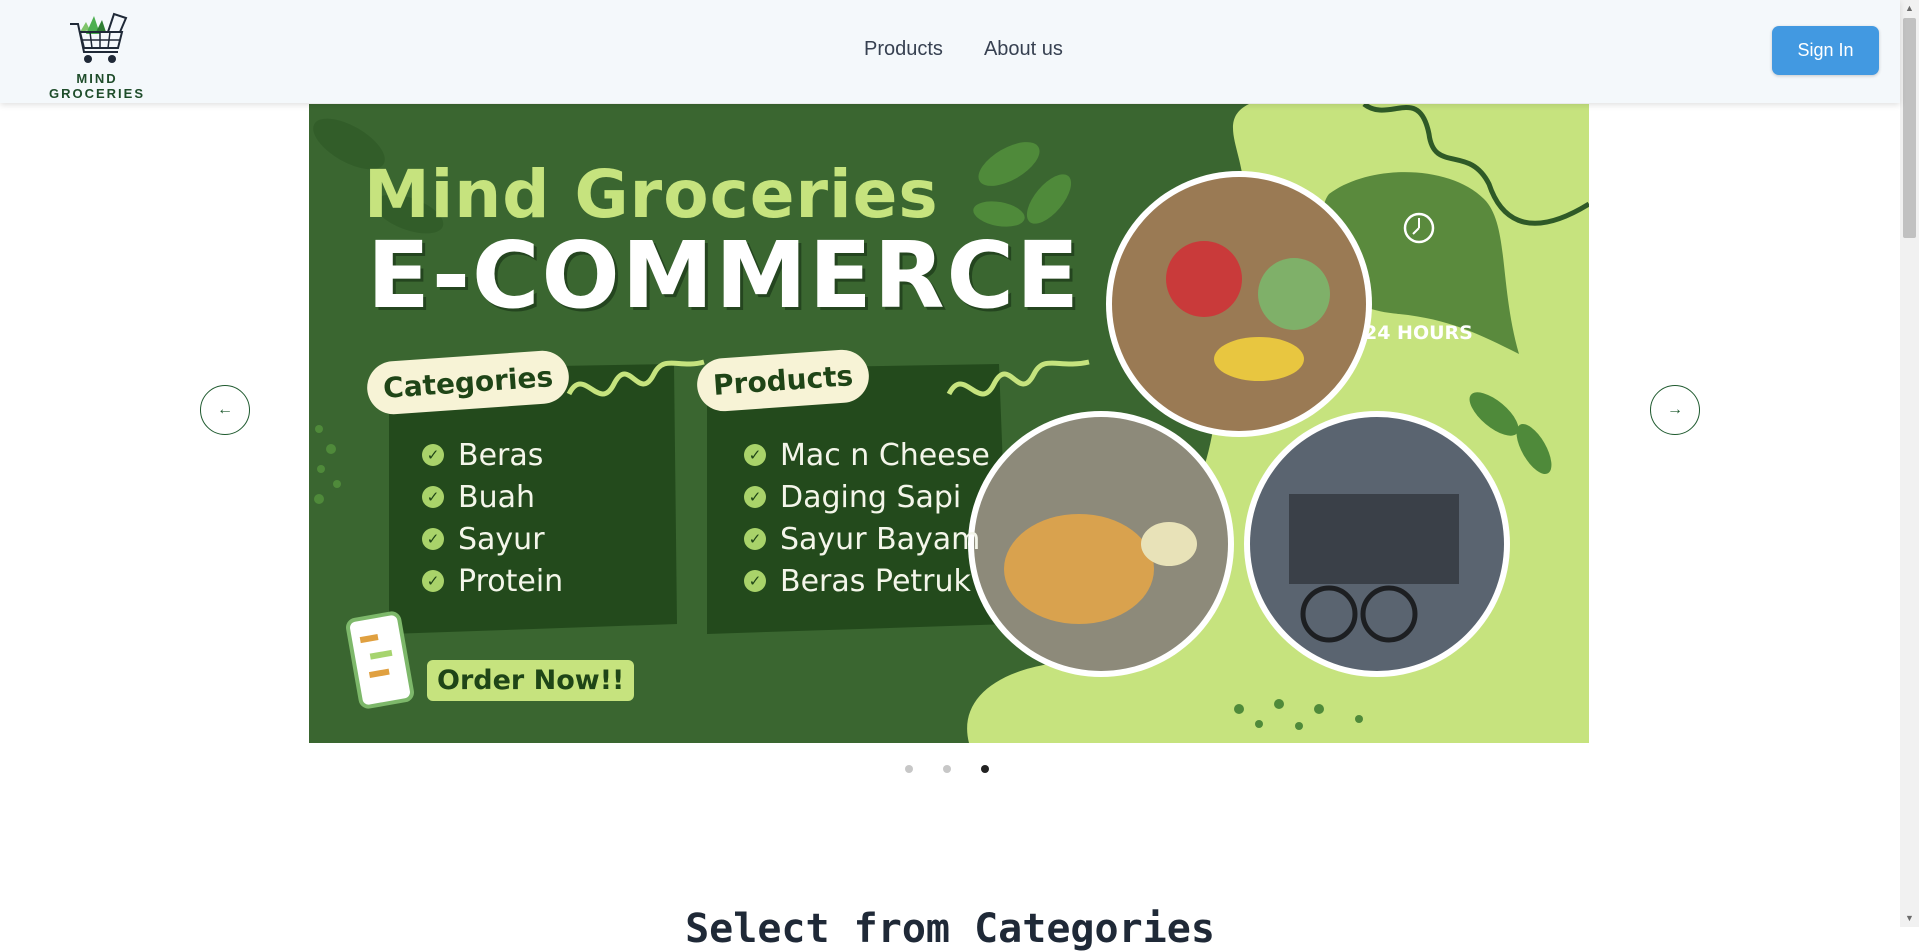 The image size is (1919, 952). What do you see at coordinates (492, 581) in the screenshot?
I see `list-item: ✓ Protein` at bounding box center [492, 581].